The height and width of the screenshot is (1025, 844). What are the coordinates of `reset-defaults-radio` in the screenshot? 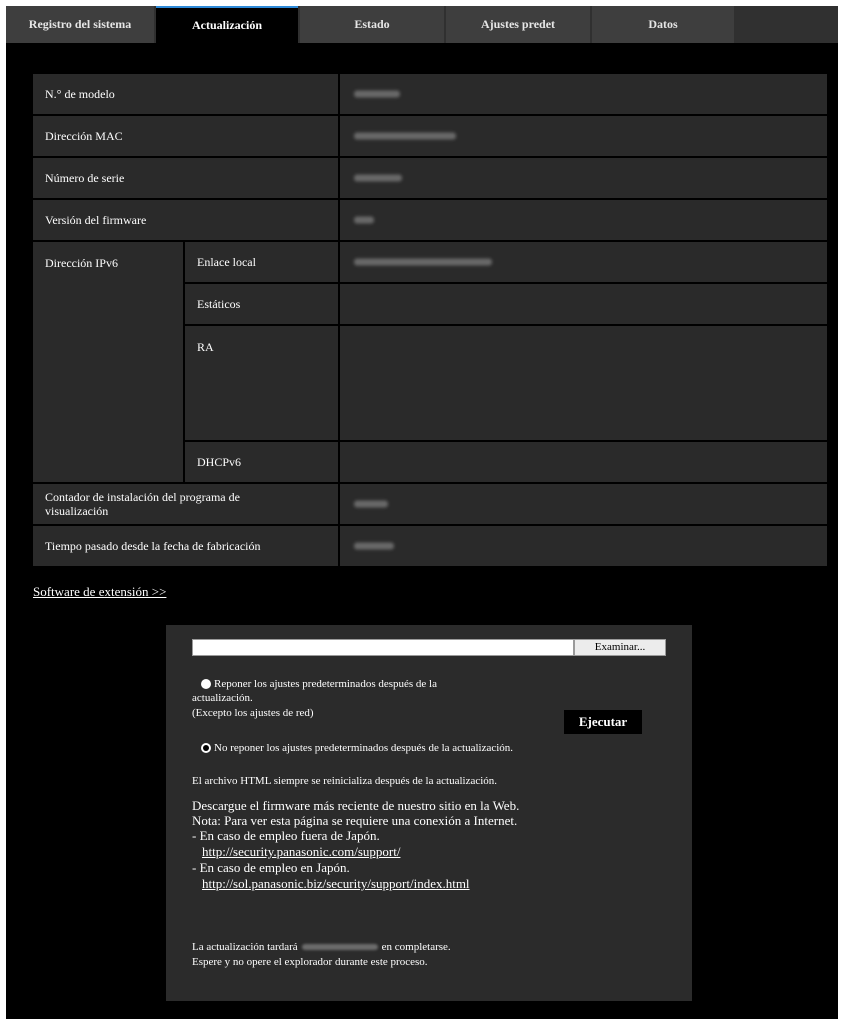 It's located at (206, 684).